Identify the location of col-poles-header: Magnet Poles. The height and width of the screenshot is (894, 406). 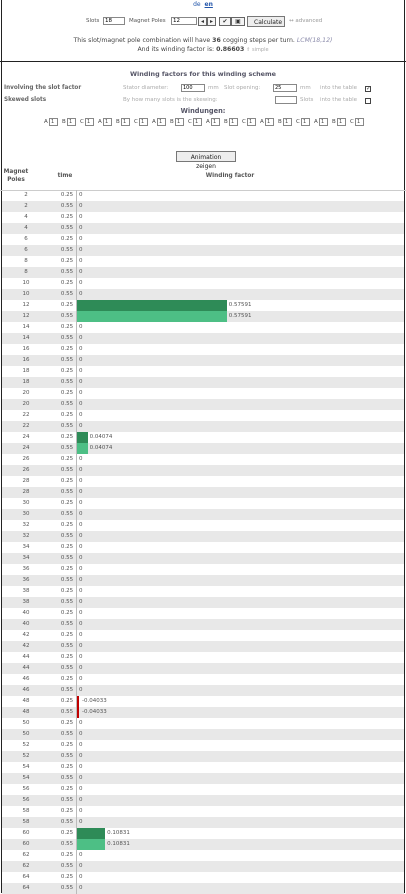
(16, 176).